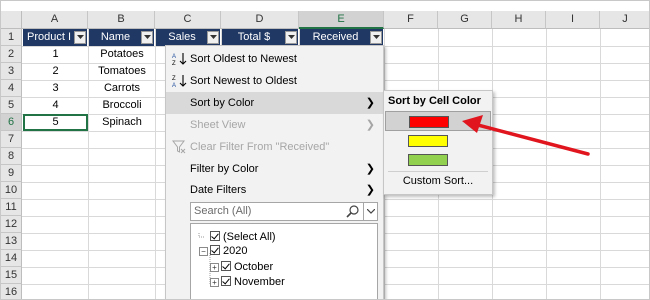 The height and width of the screenshot is (300, 650). Describe the element at coordinates (11, 37) in the screenshot. I see `row-header-1: 1` at that location.